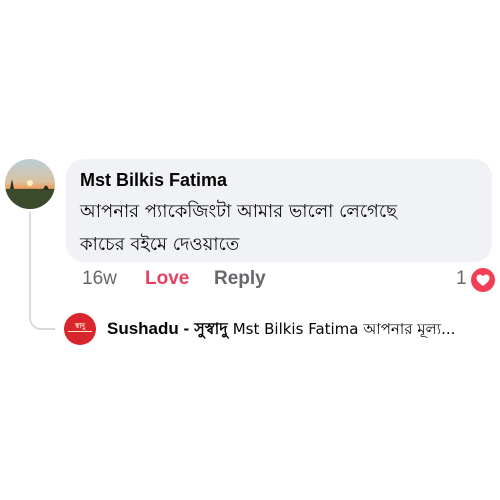 Image resolution: width=500 pixels, height=500 pixels. What do you see at coordinates (160, 244) in the screenshot?
I see `comment-text-line-2: কাচের বইমে দেওয়াতে` at bounding box center [160, 244].